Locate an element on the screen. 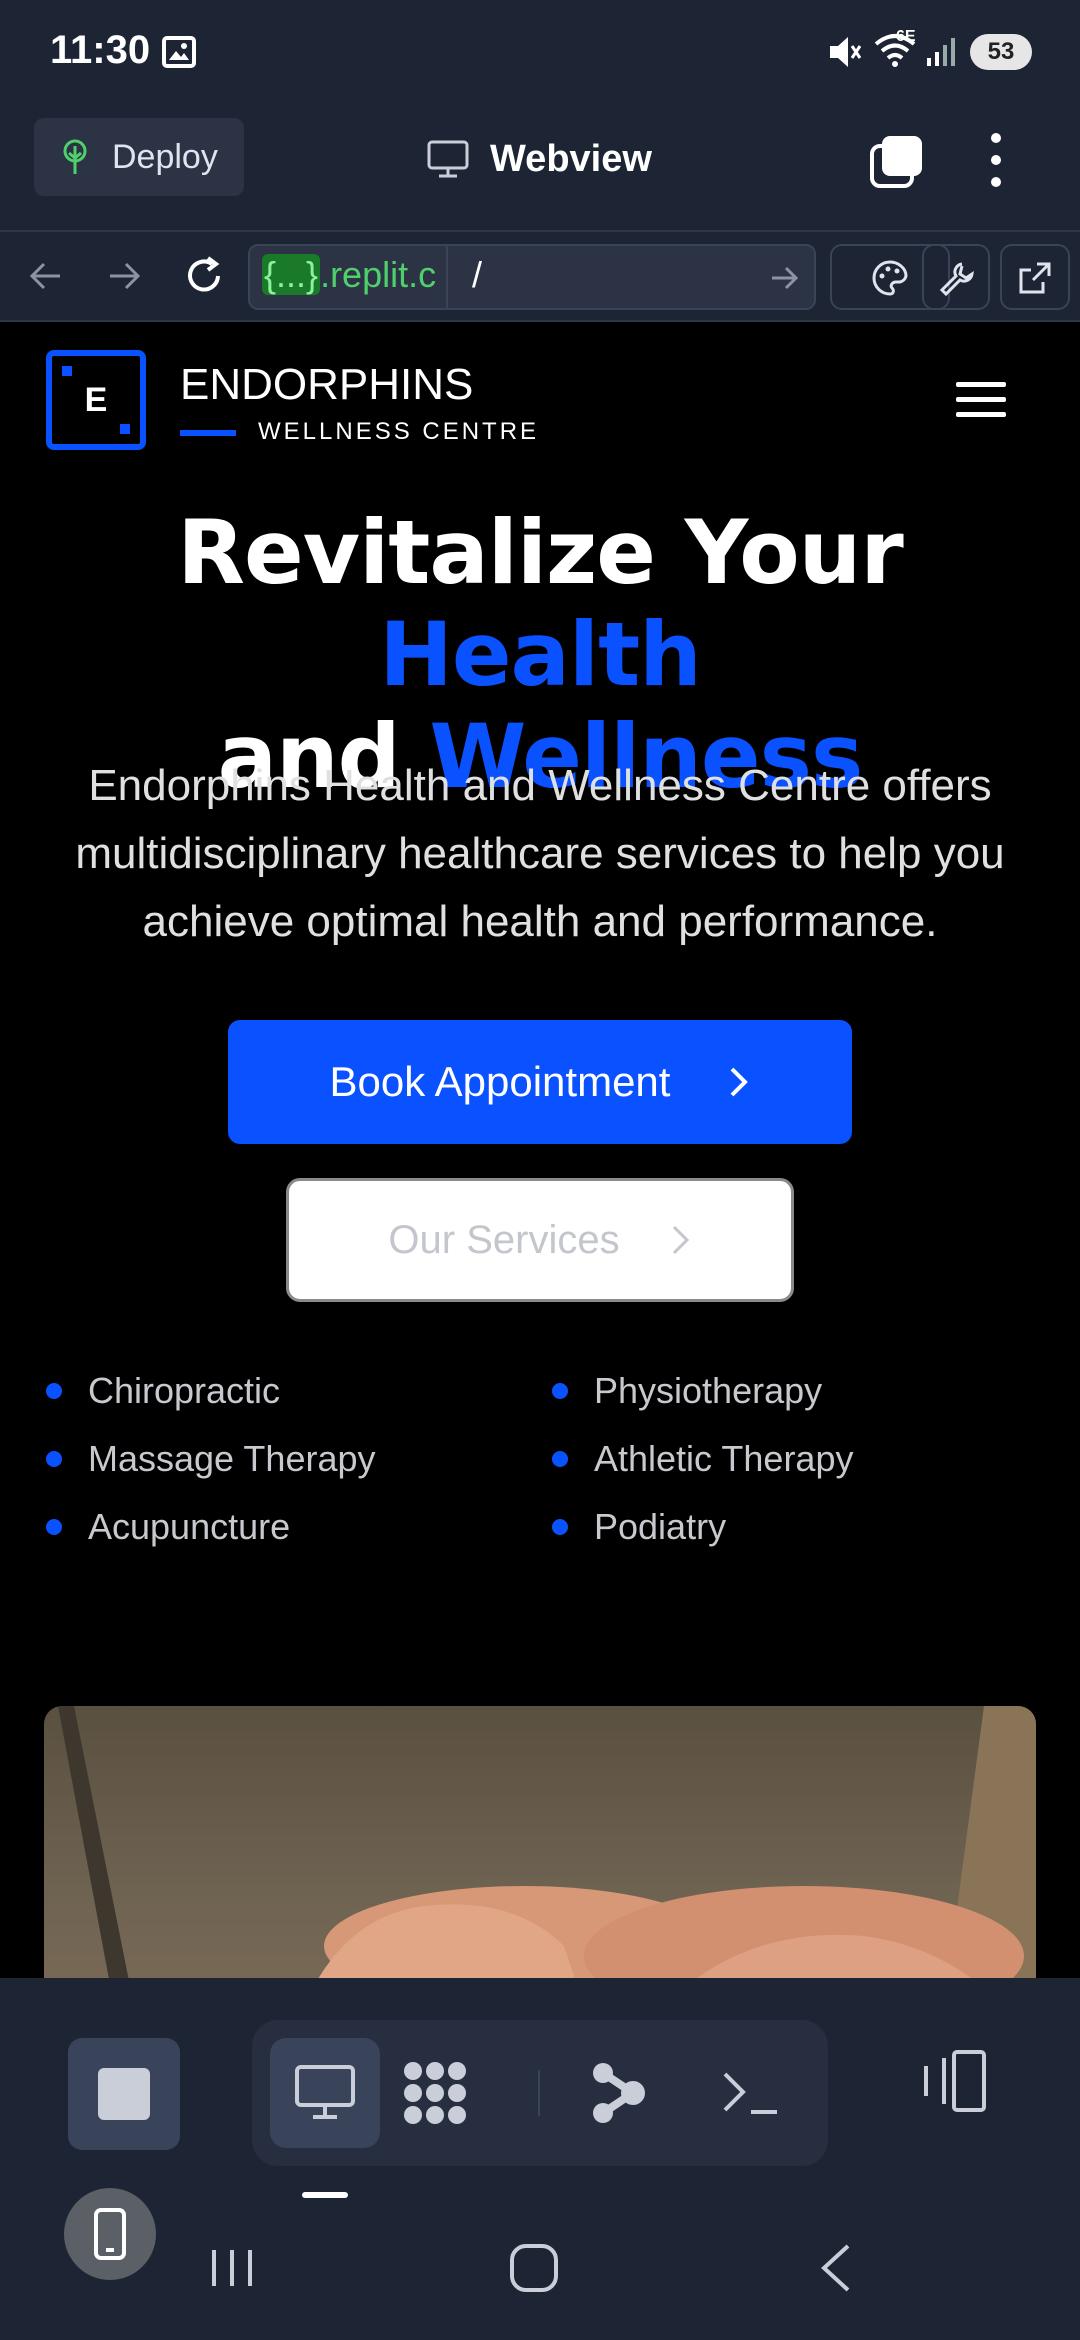  signal-icon is located at coordinates (941, 52).